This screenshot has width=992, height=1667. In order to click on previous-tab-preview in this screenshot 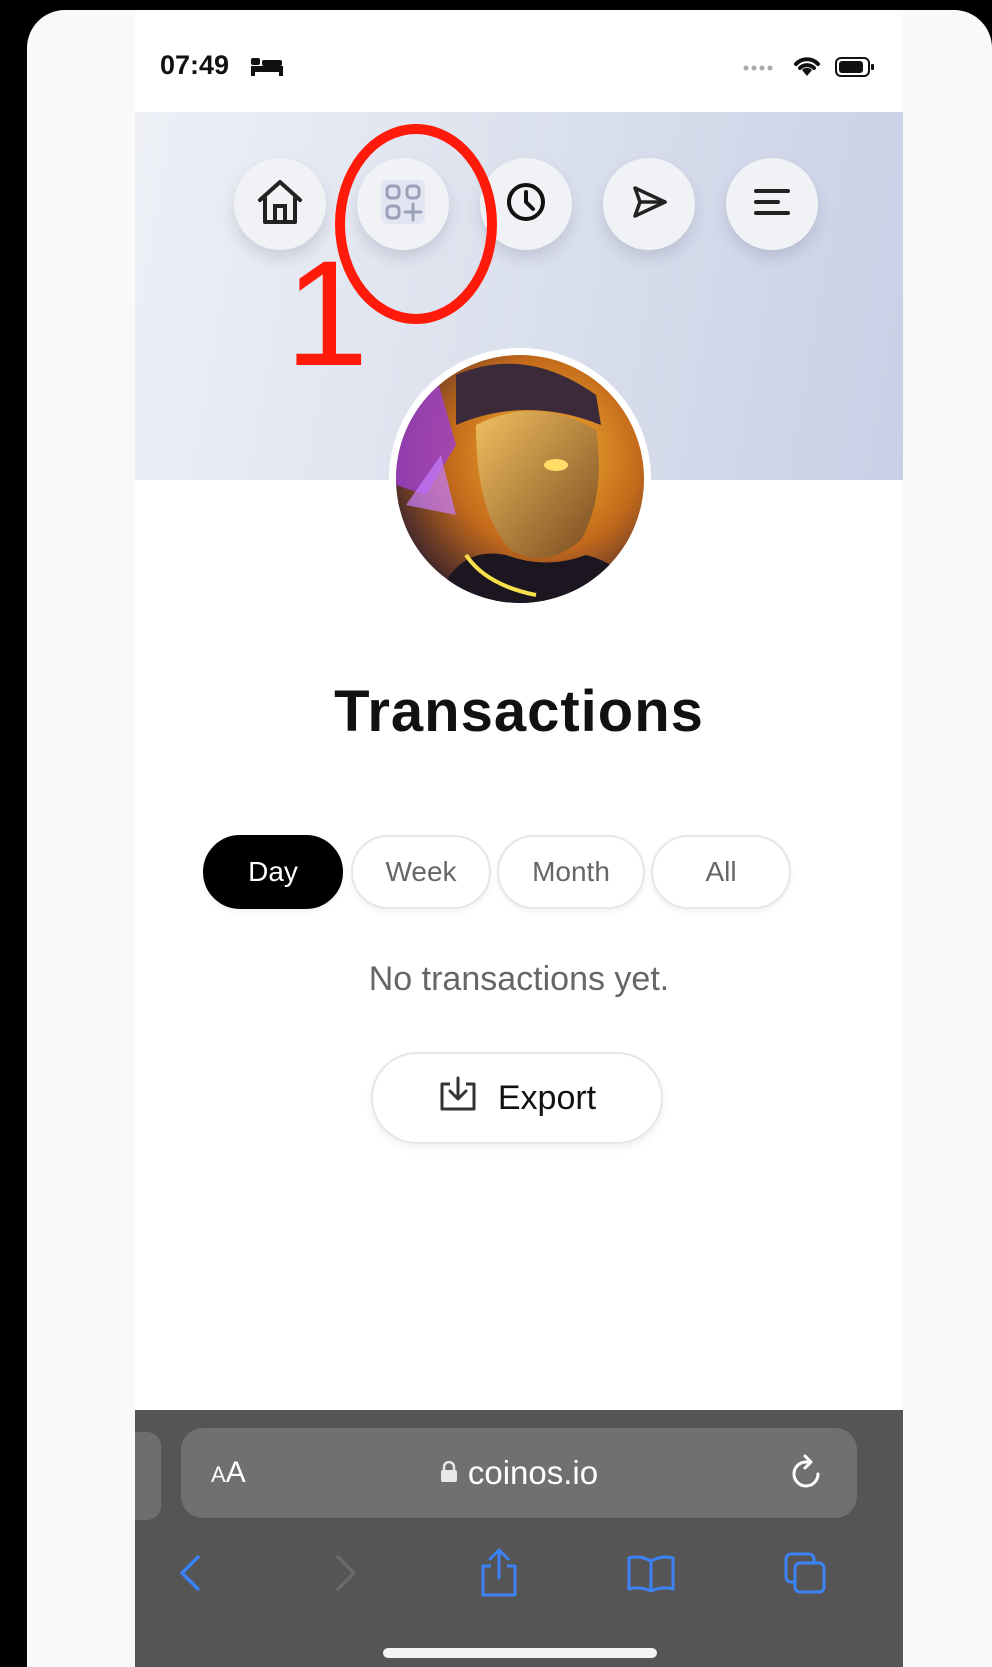, I will do `click(148, 1476)`.